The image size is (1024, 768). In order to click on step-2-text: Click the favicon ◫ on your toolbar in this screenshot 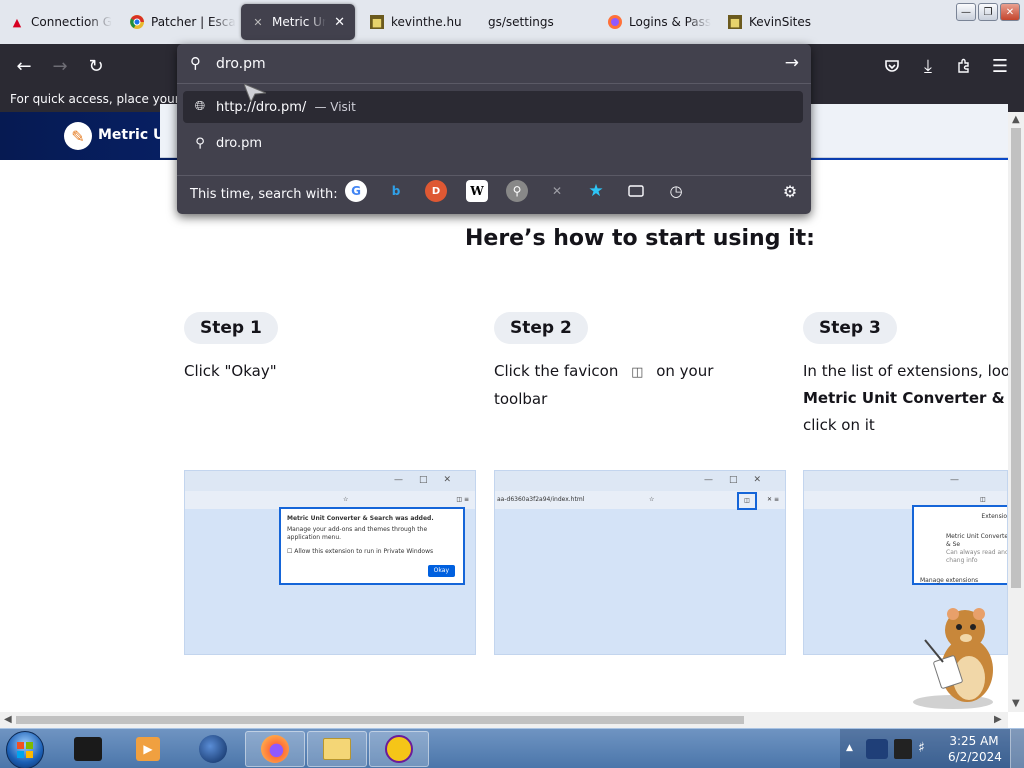, I will do `click(624, 385)`.